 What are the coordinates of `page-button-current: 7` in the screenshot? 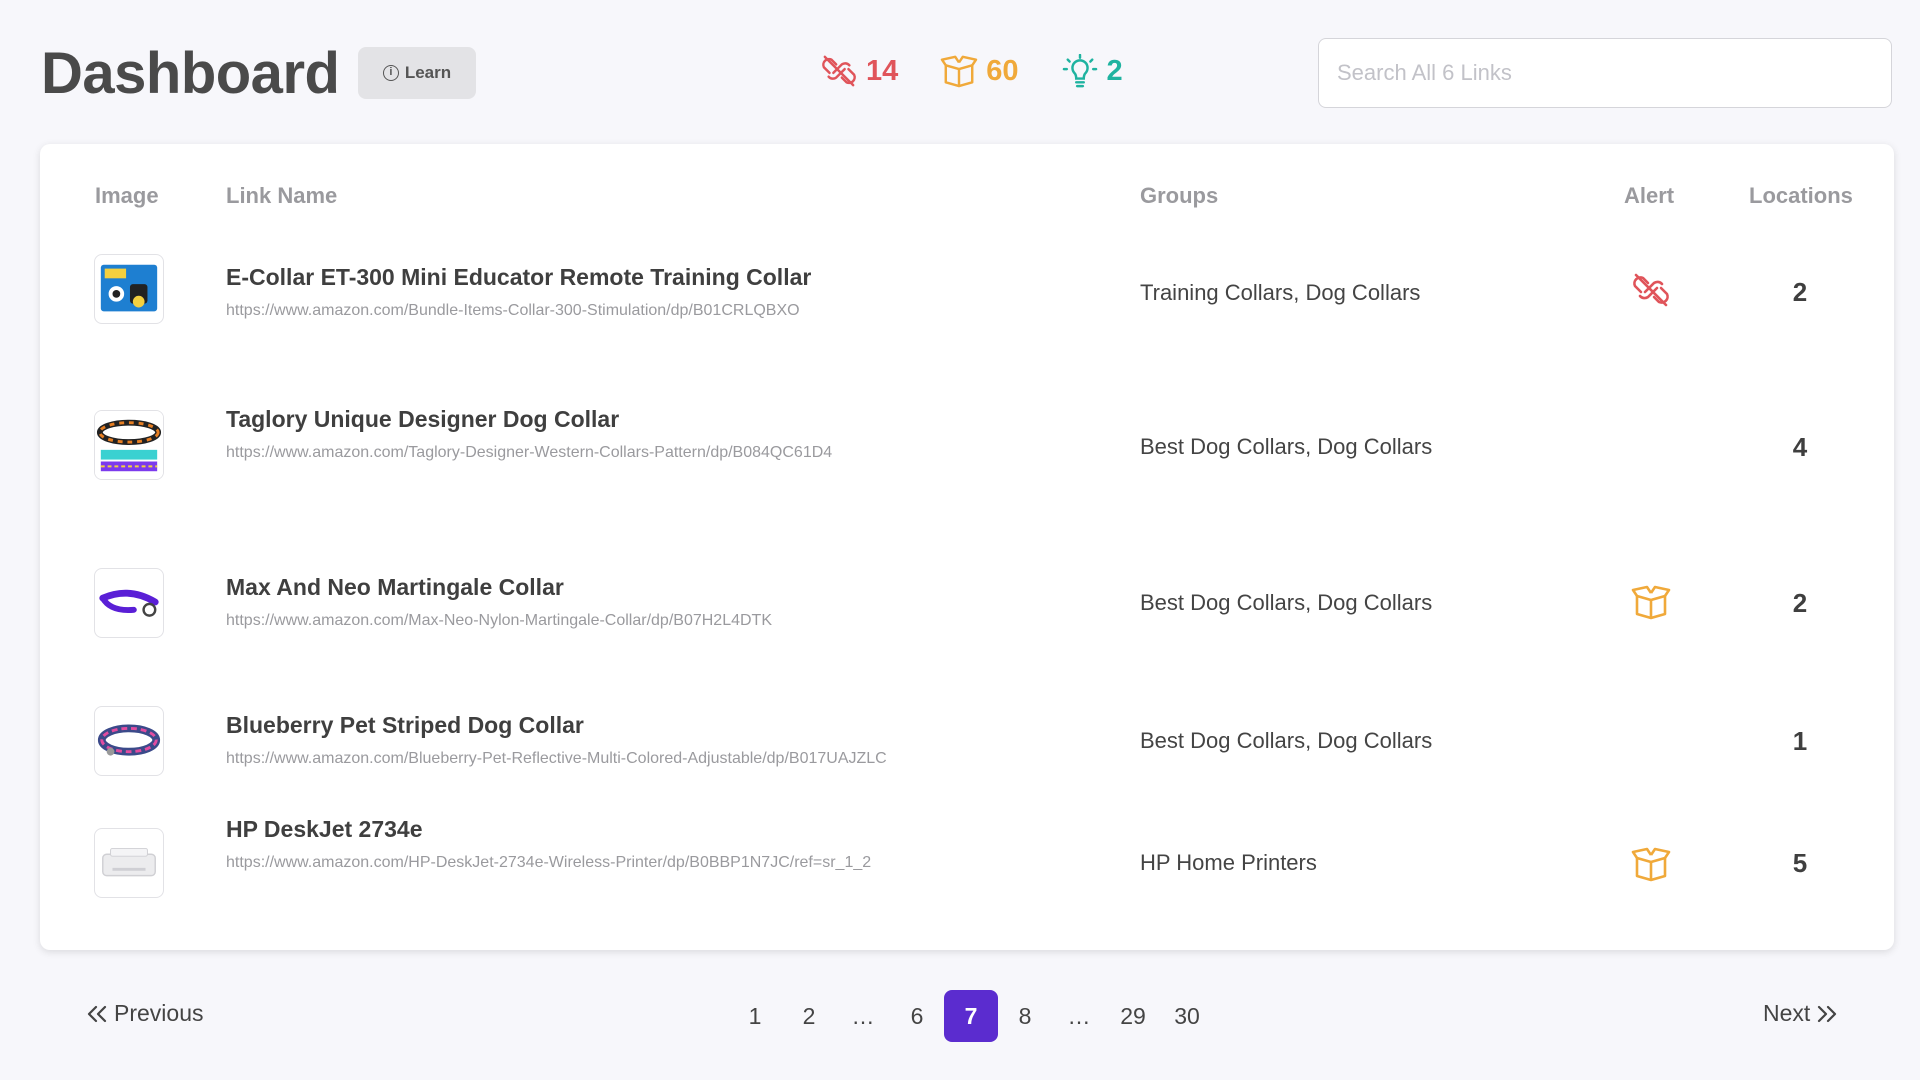 It's located at (971, 1016).